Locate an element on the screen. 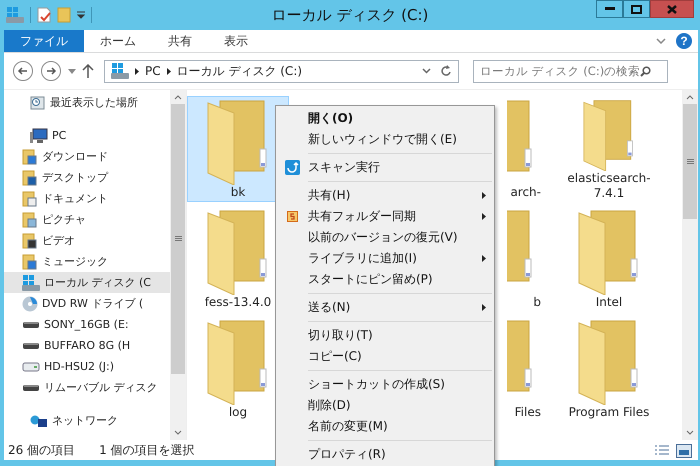  folder-name: arch- is located at coordinates (525, 192).